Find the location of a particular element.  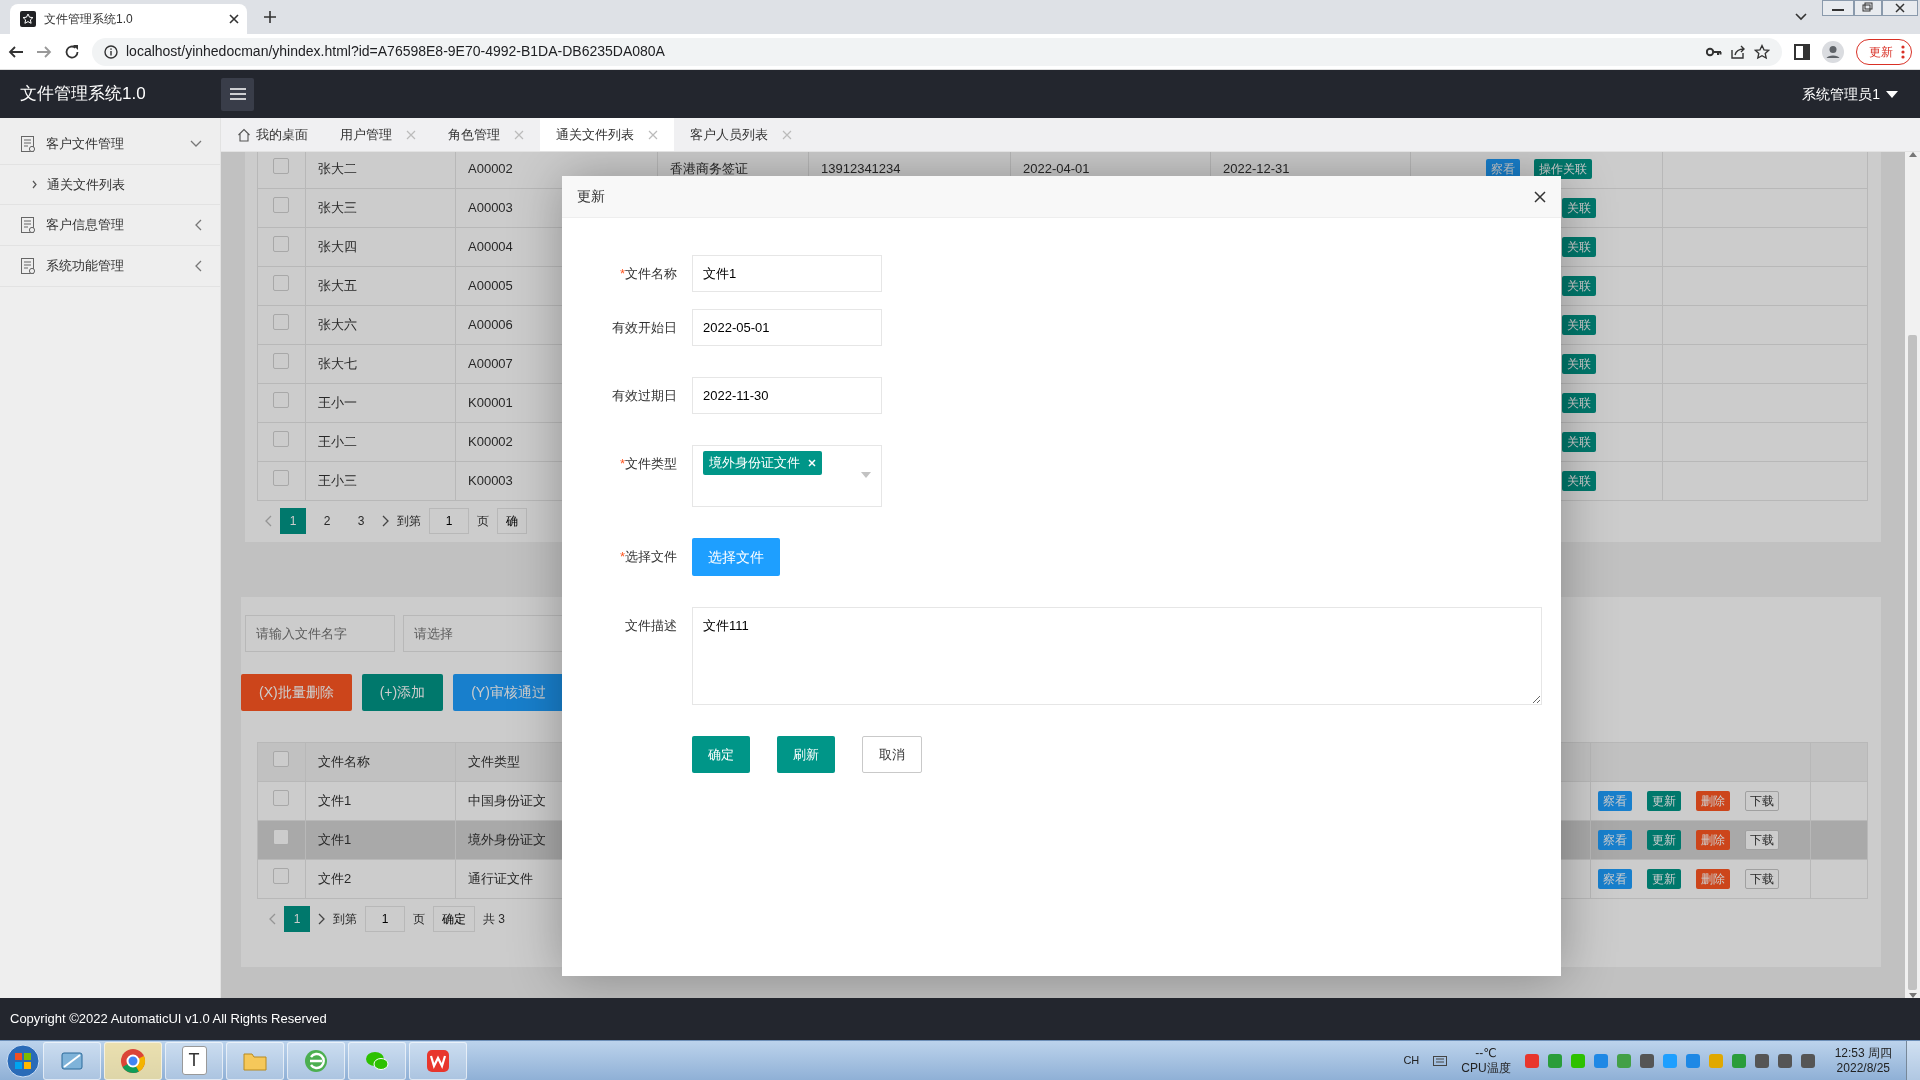

tab: 通关文件列表 is located at coordinates (607, 134).